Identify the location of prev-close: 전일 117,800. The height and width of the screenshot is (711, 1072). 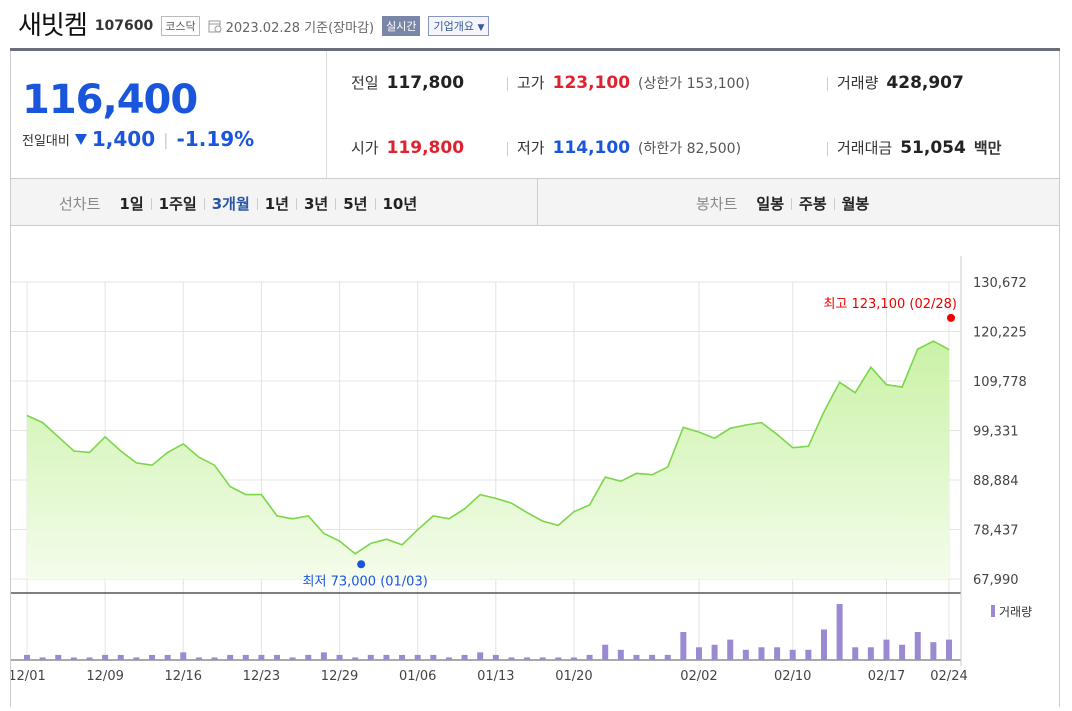
(407, 82).